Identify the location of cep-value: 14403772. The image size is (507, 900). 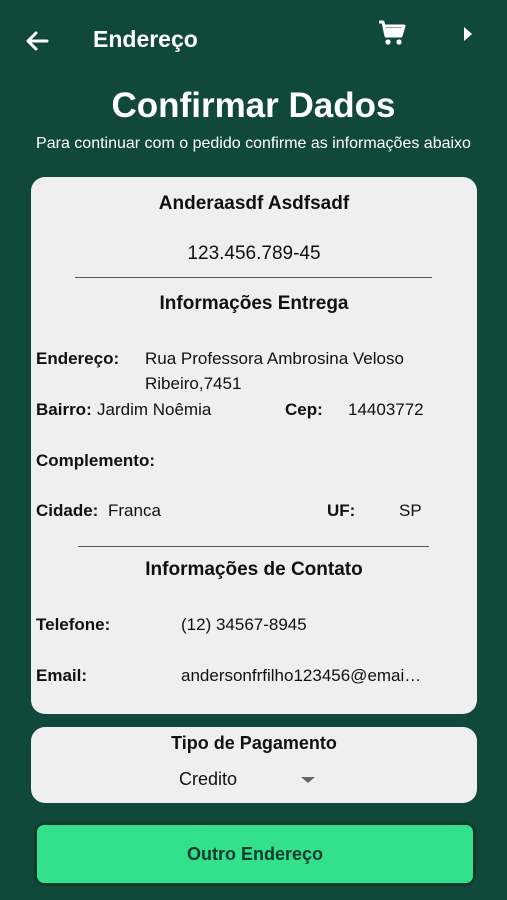
(386, 409).